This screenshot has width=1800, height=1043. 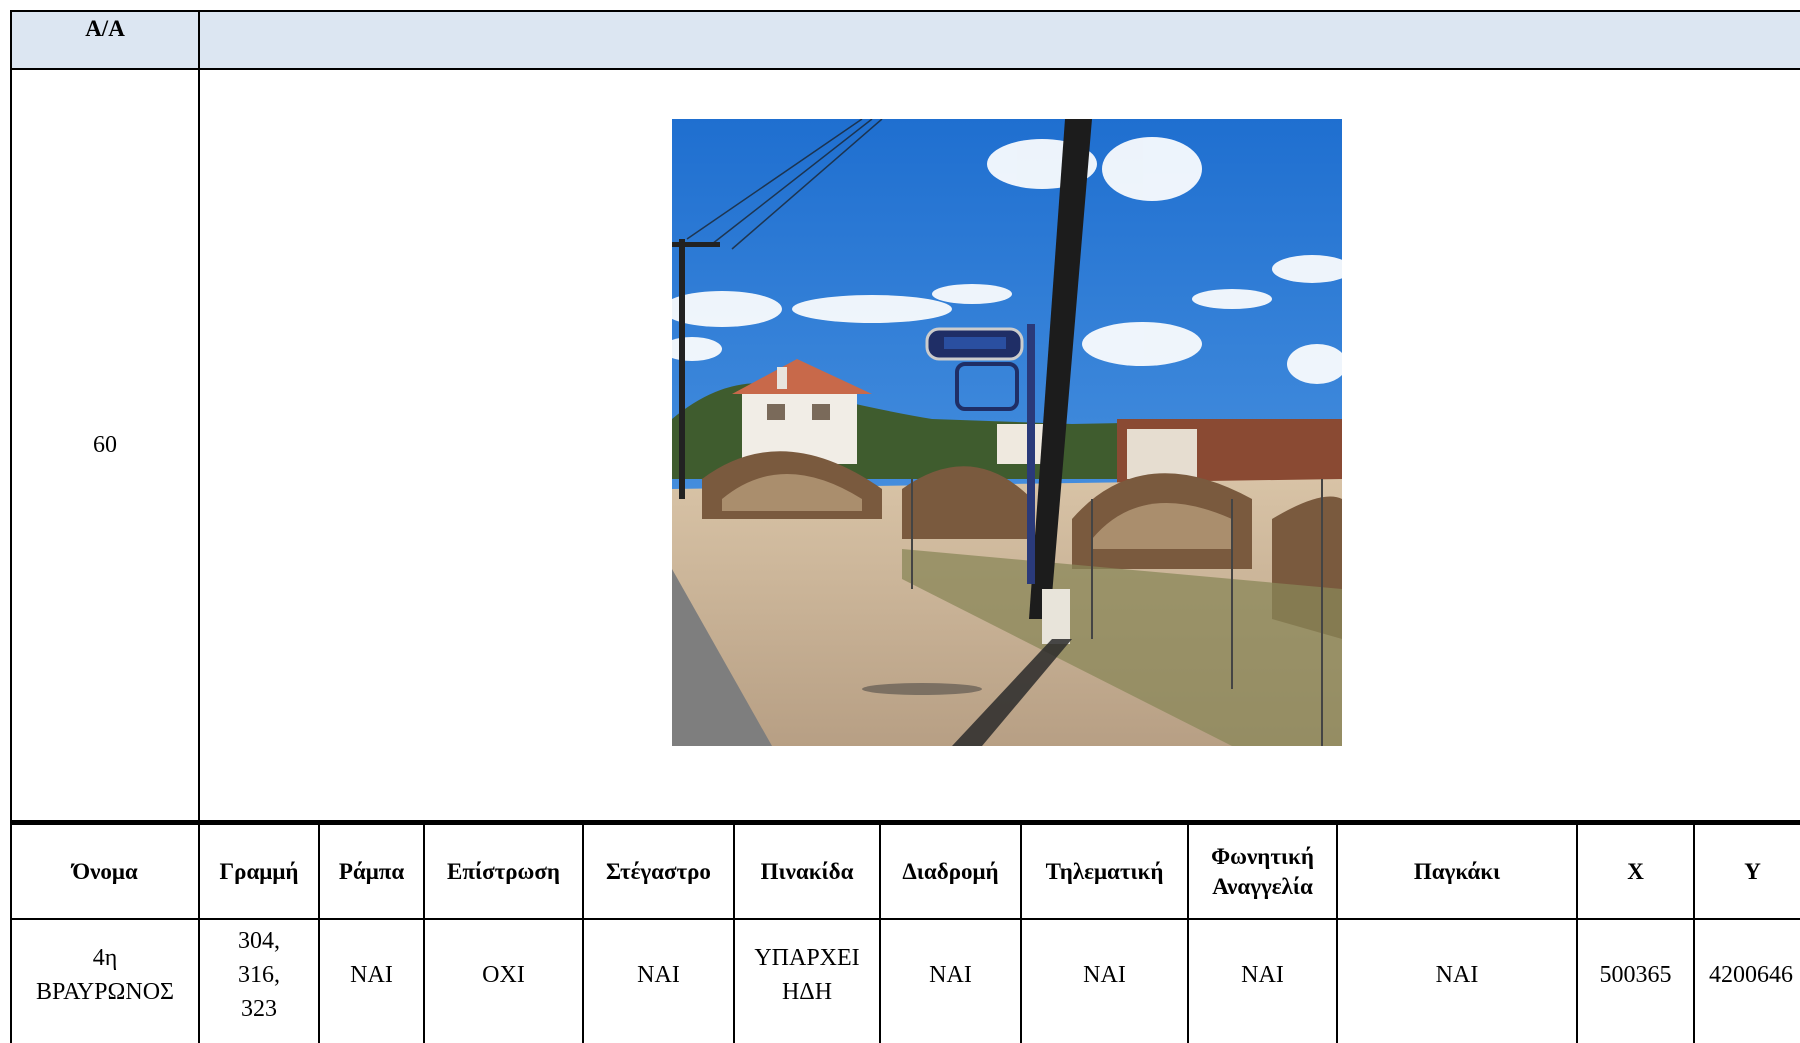 What do you see at coordinates (1262, 871) in the screenshot?
I see `header-voice-announcement: Φωνητική Αναγγελία` at bounding box center [1262, 871].